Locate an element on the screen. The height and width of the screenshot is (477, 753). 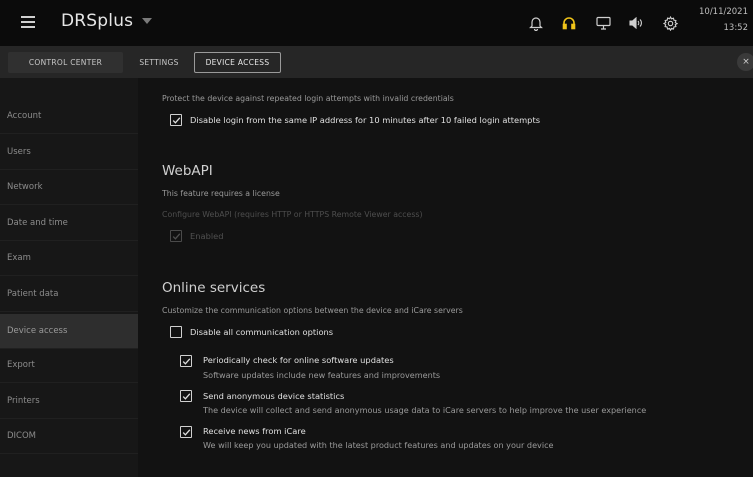
login-protection-checkbox is located at coordinates (176, 120).